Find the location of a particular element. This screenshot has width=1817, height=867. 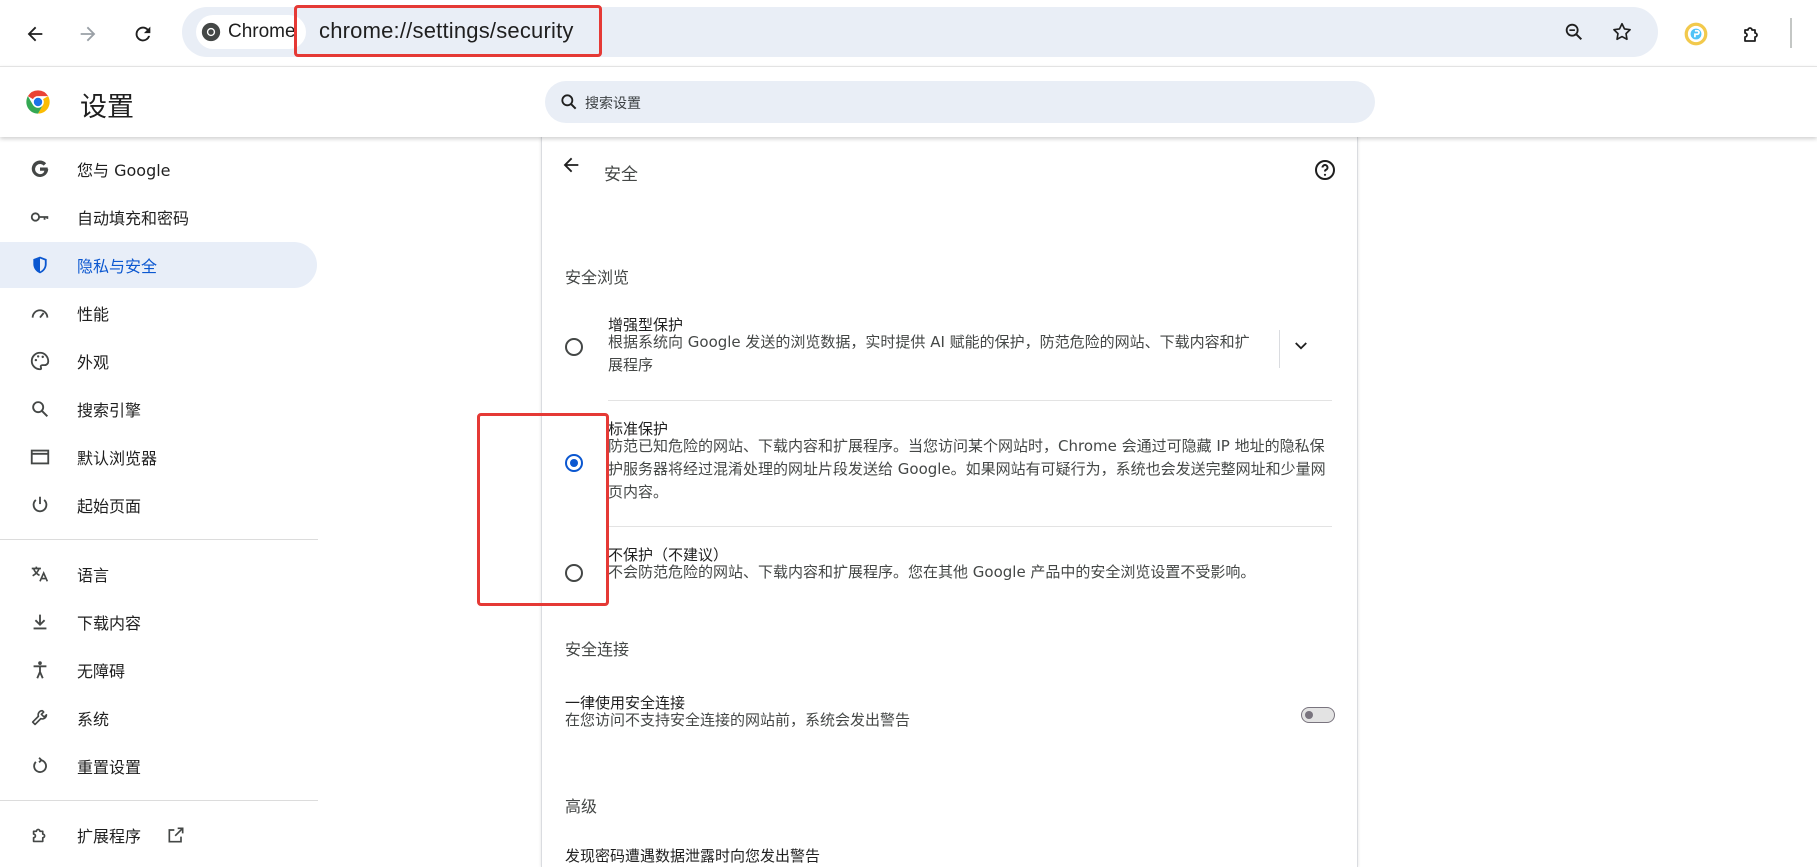

extensions-menu-button is located at coordinates (1752, 34).